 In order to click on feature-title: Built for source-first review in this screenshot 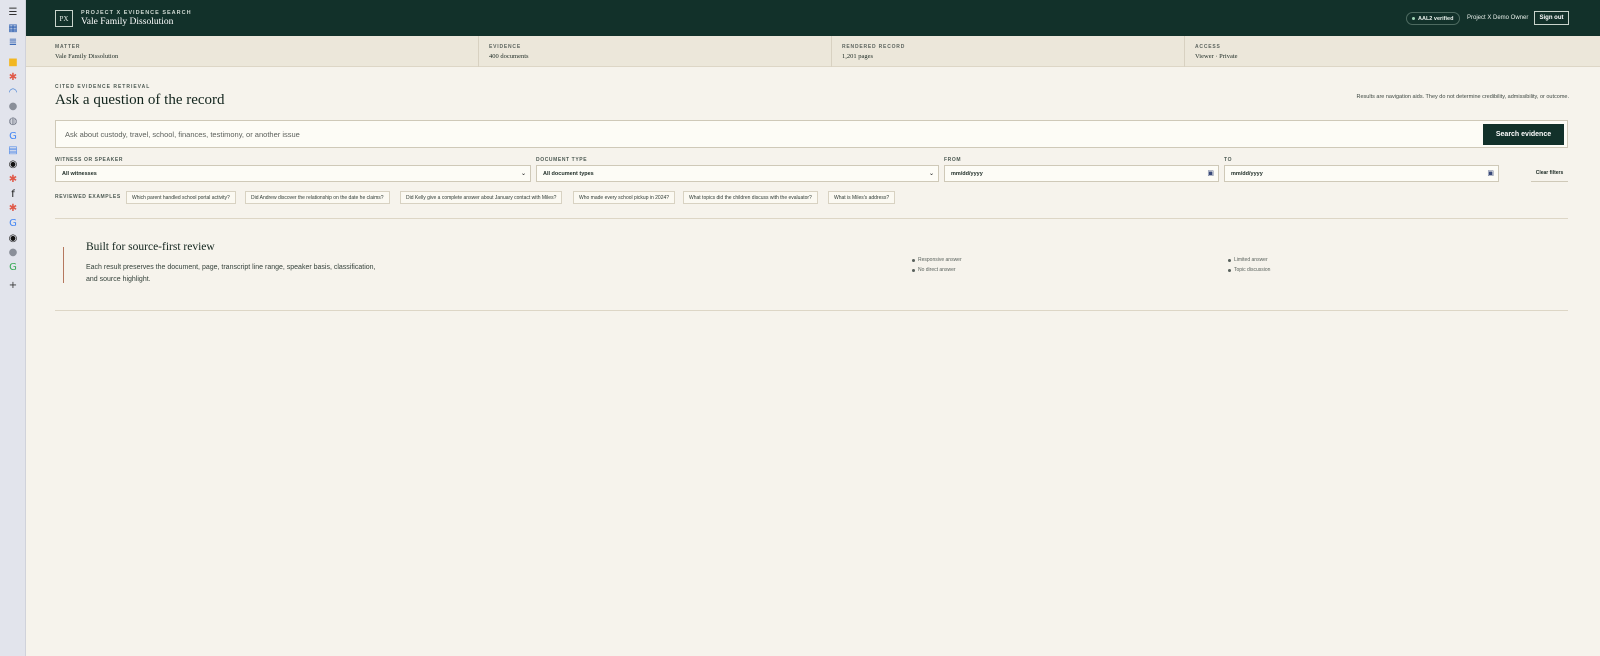, I will do `click(150, 247)`.